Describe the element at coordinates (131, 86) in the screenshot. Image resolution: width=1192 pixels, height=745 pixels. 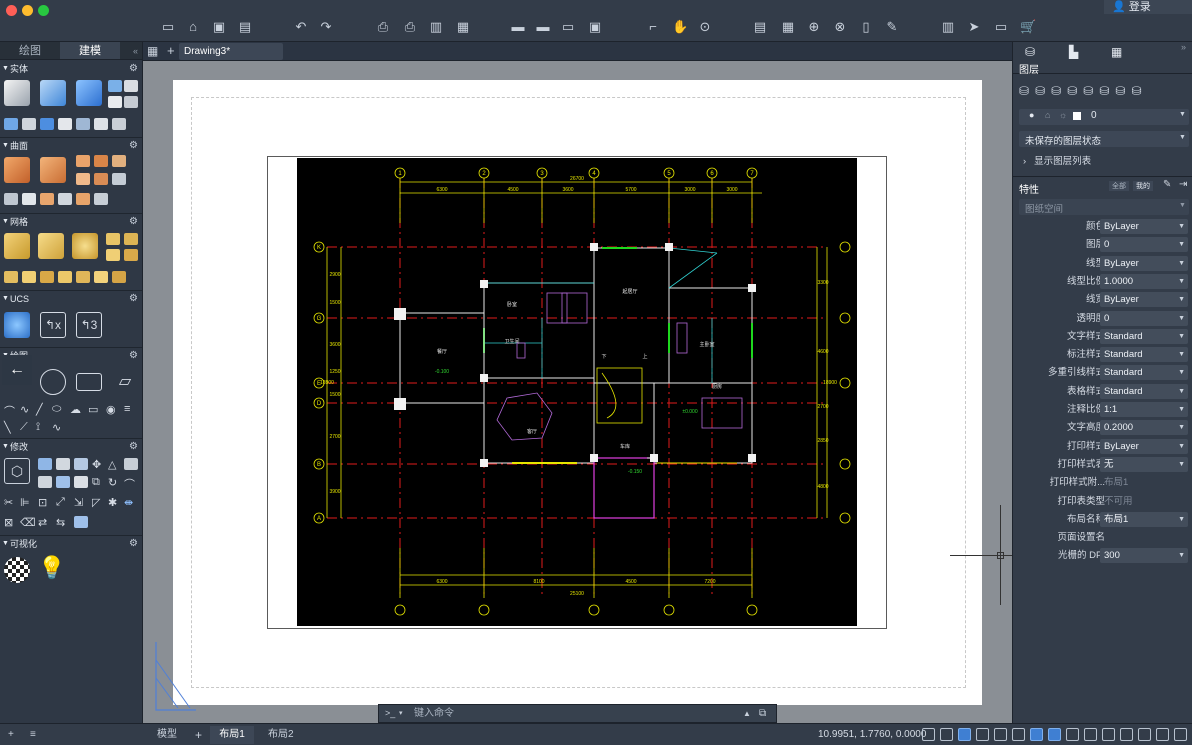
I see `cylinder-icon` at that location.